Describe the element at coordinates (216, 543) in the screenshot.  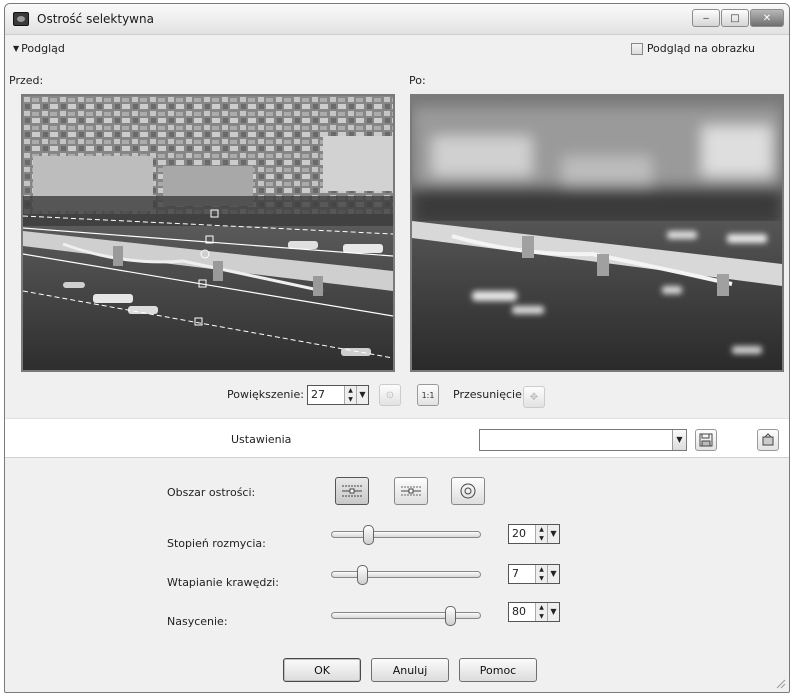
I see `blur-amount-label: Stopień rozmycia:` at that location.